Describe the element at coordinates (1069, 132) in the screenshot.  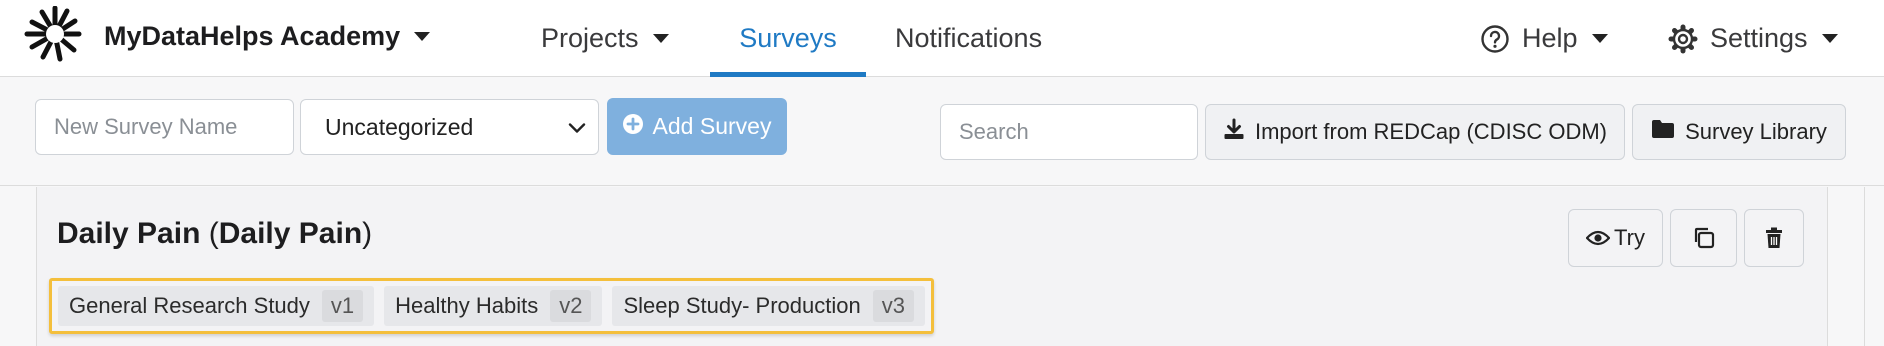
I see `search-input` at that location.